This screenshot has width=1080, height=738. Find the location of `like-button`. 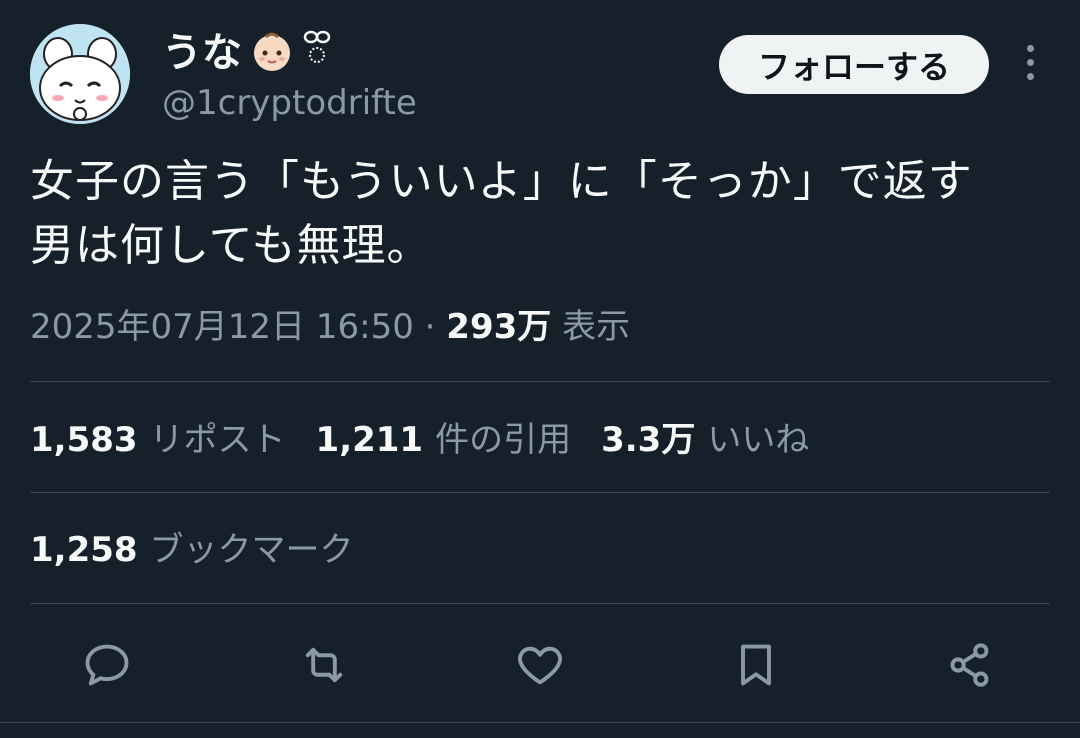

like-button is located at coordinates (540, 665).